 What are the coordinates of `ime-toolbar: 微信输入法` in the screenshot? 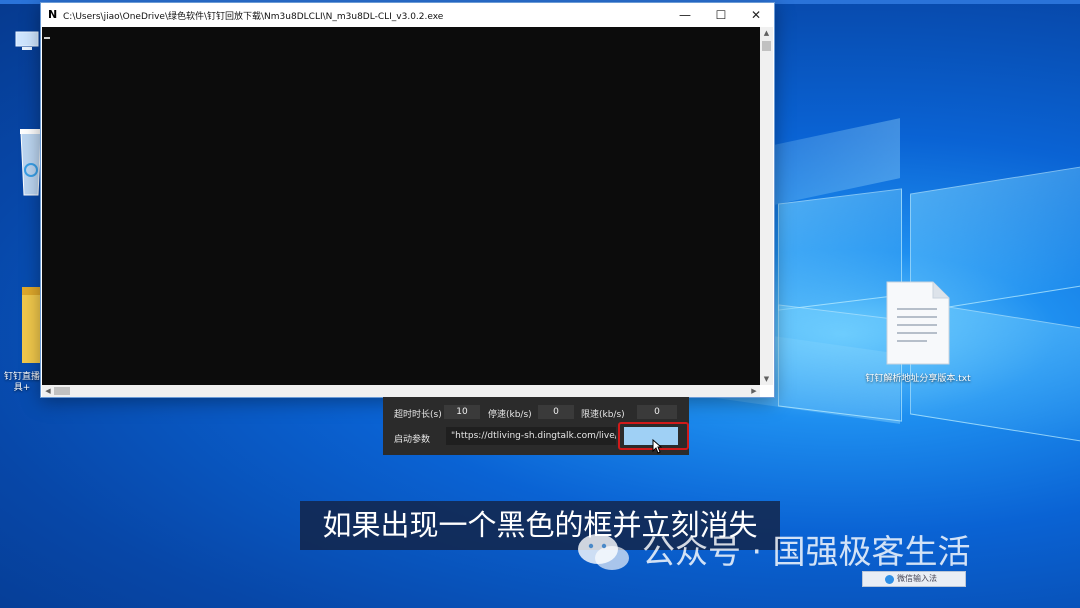 It's located at (914, 579).